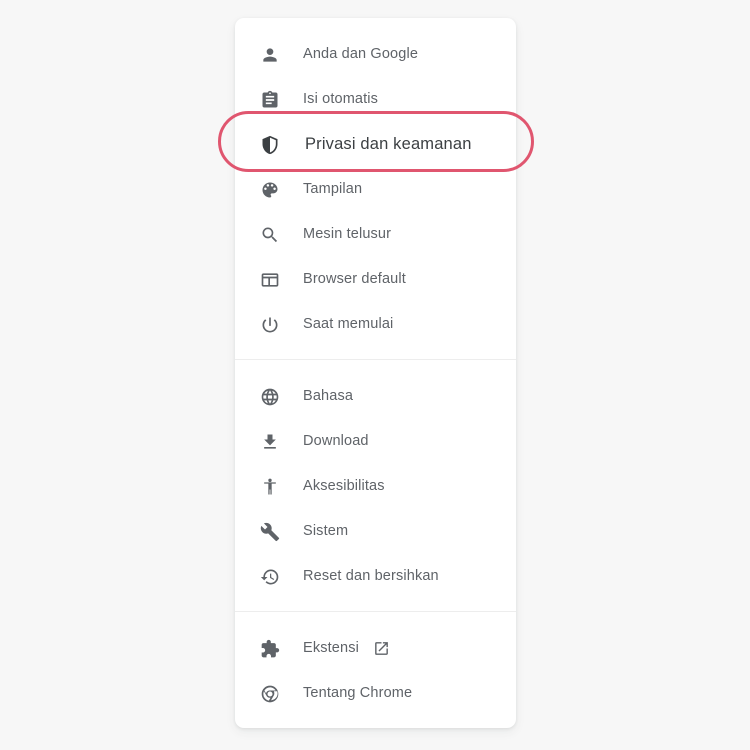  What do you see at coordinates (270, 694) in the screenshot?
I see `chrome-logo-icon` at bounding box center [270, 694].